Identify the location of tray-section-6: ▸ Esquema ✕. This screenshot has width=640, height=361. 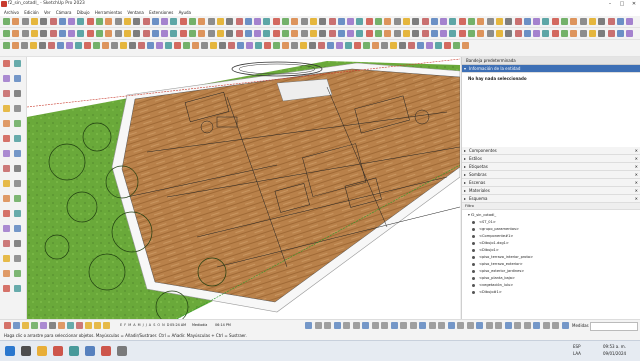
(551, 199).